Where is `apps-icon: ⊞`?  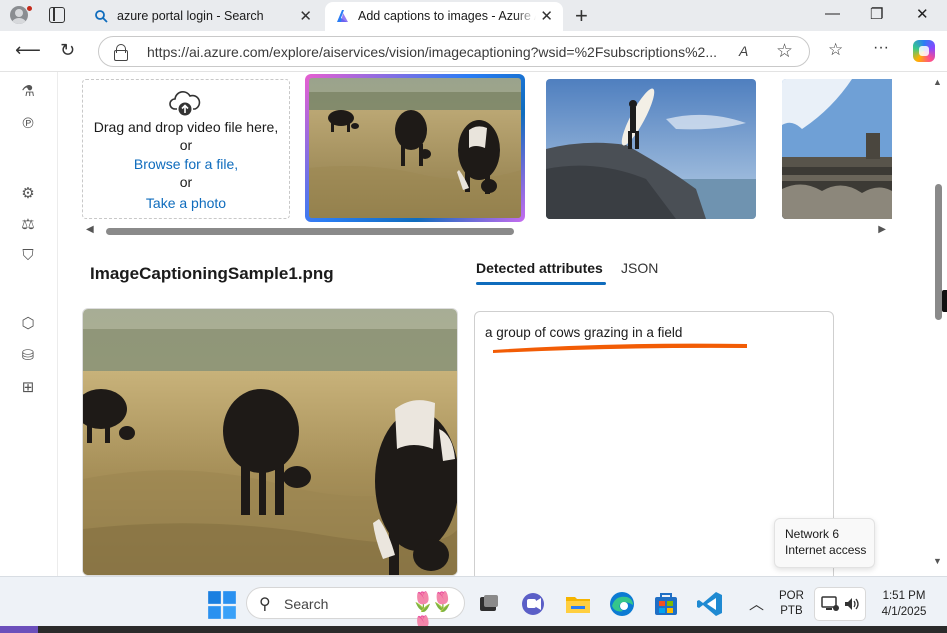 apps-icon: ⊞ is located at coordinates (28, 388).